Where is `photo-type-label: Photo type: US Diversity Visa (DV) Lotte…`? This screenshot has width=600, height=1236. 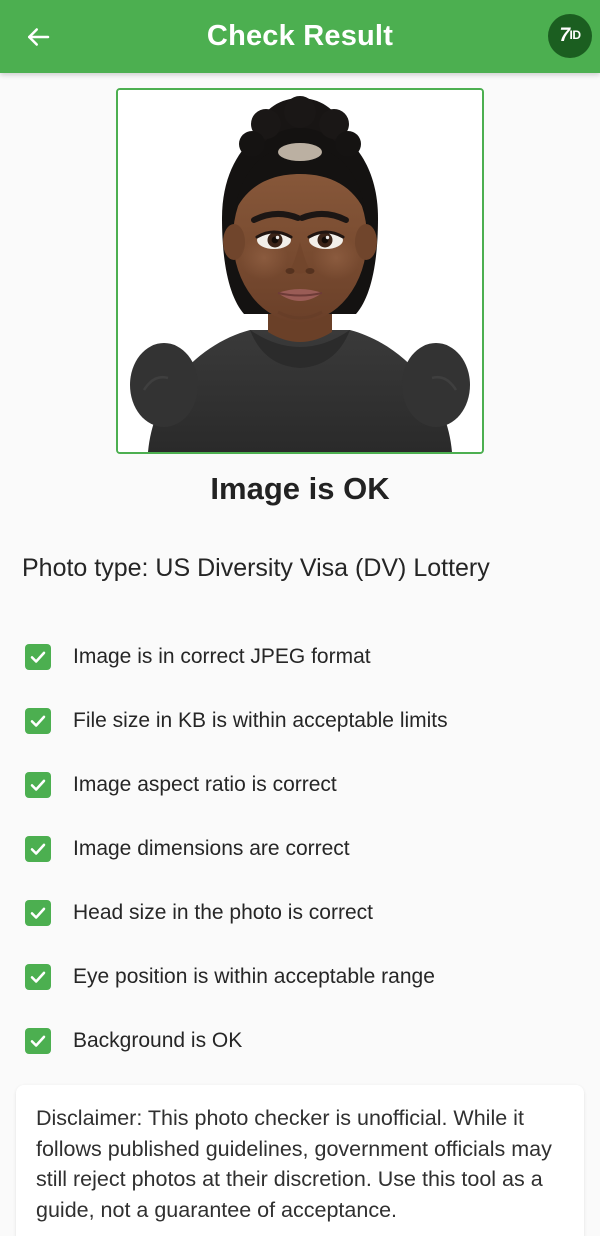 photo-type-label: Photo type: US Diversity Visa (DV) Lotte… is located at coordinates (256, 568).